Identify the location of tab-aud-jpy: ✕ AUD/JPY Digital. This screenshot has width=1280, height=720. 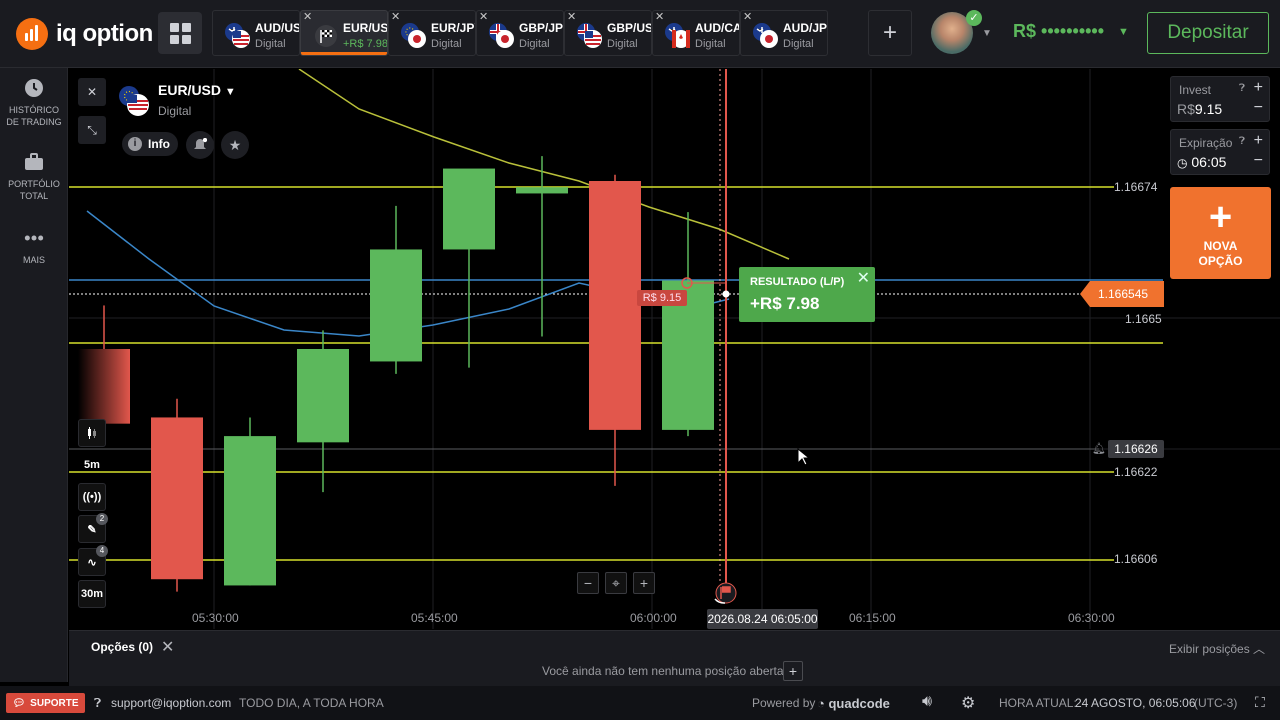
(784, 33).